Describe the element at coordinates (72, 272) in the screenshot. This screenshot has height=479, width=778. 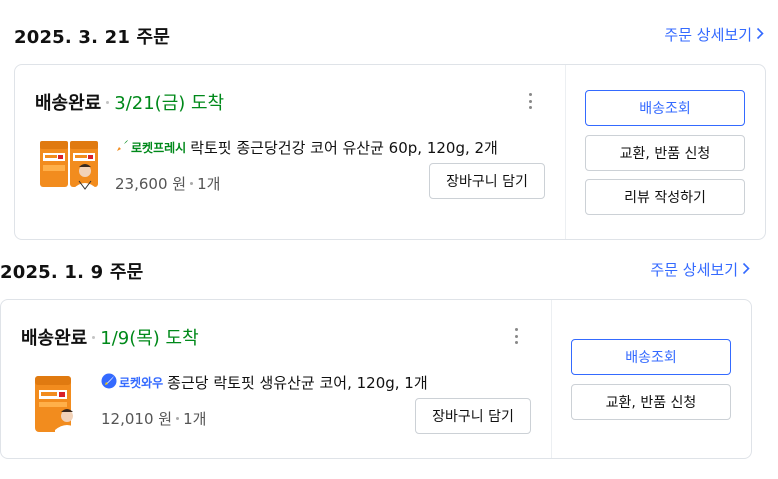
I see `order-date: 2025. 1. 9 주문` at that location.